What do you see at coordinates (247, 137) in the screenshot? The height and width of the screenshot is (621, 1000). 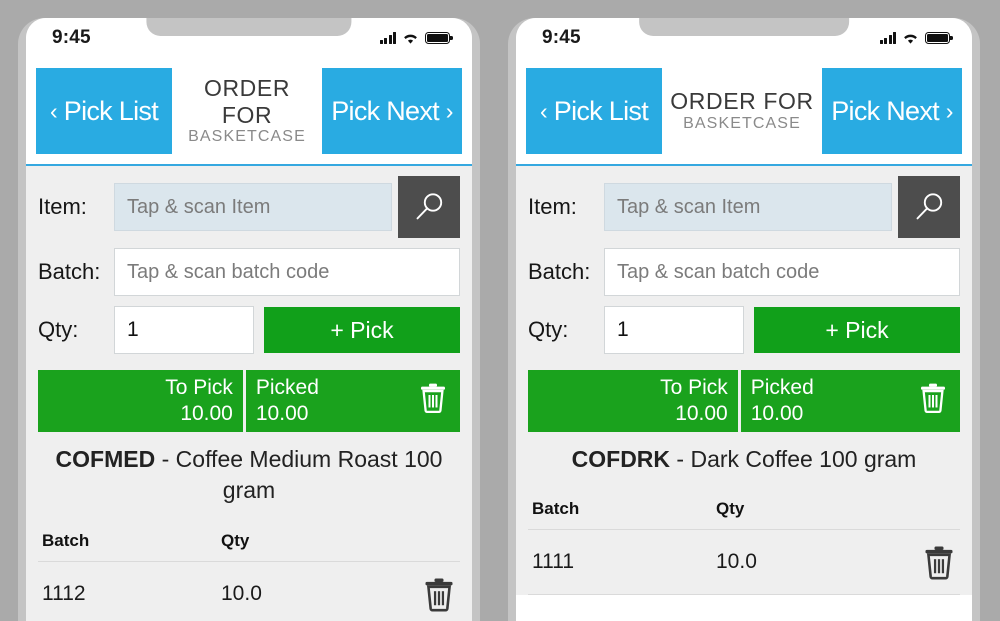 I see `page-subtitle: BASKETCASE` at bounding box center [247, 137].